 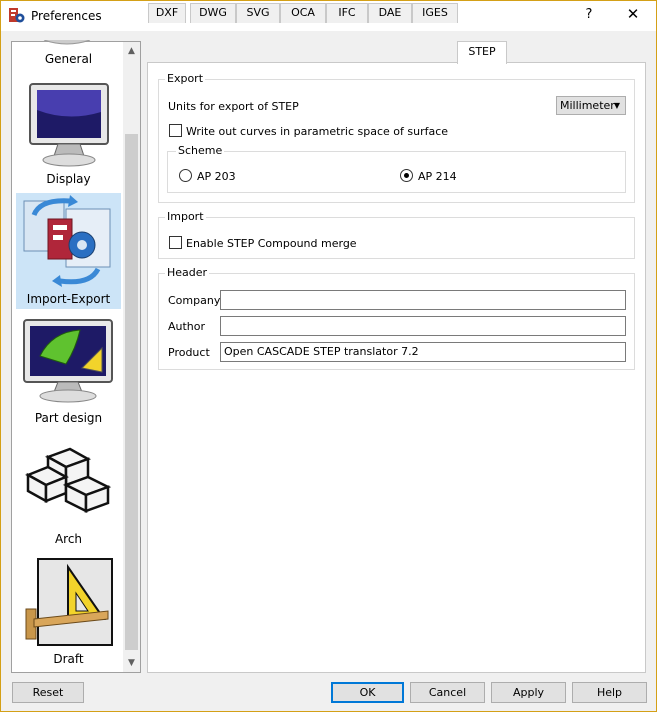 I want to click on scheme-group-title: Scheme, so click(x=200, y=150).